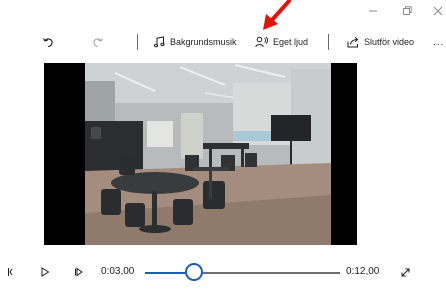 Image resolution: width=446 pixels, height=295 pixels. I want to click on minimize-button, so click(373, 11).